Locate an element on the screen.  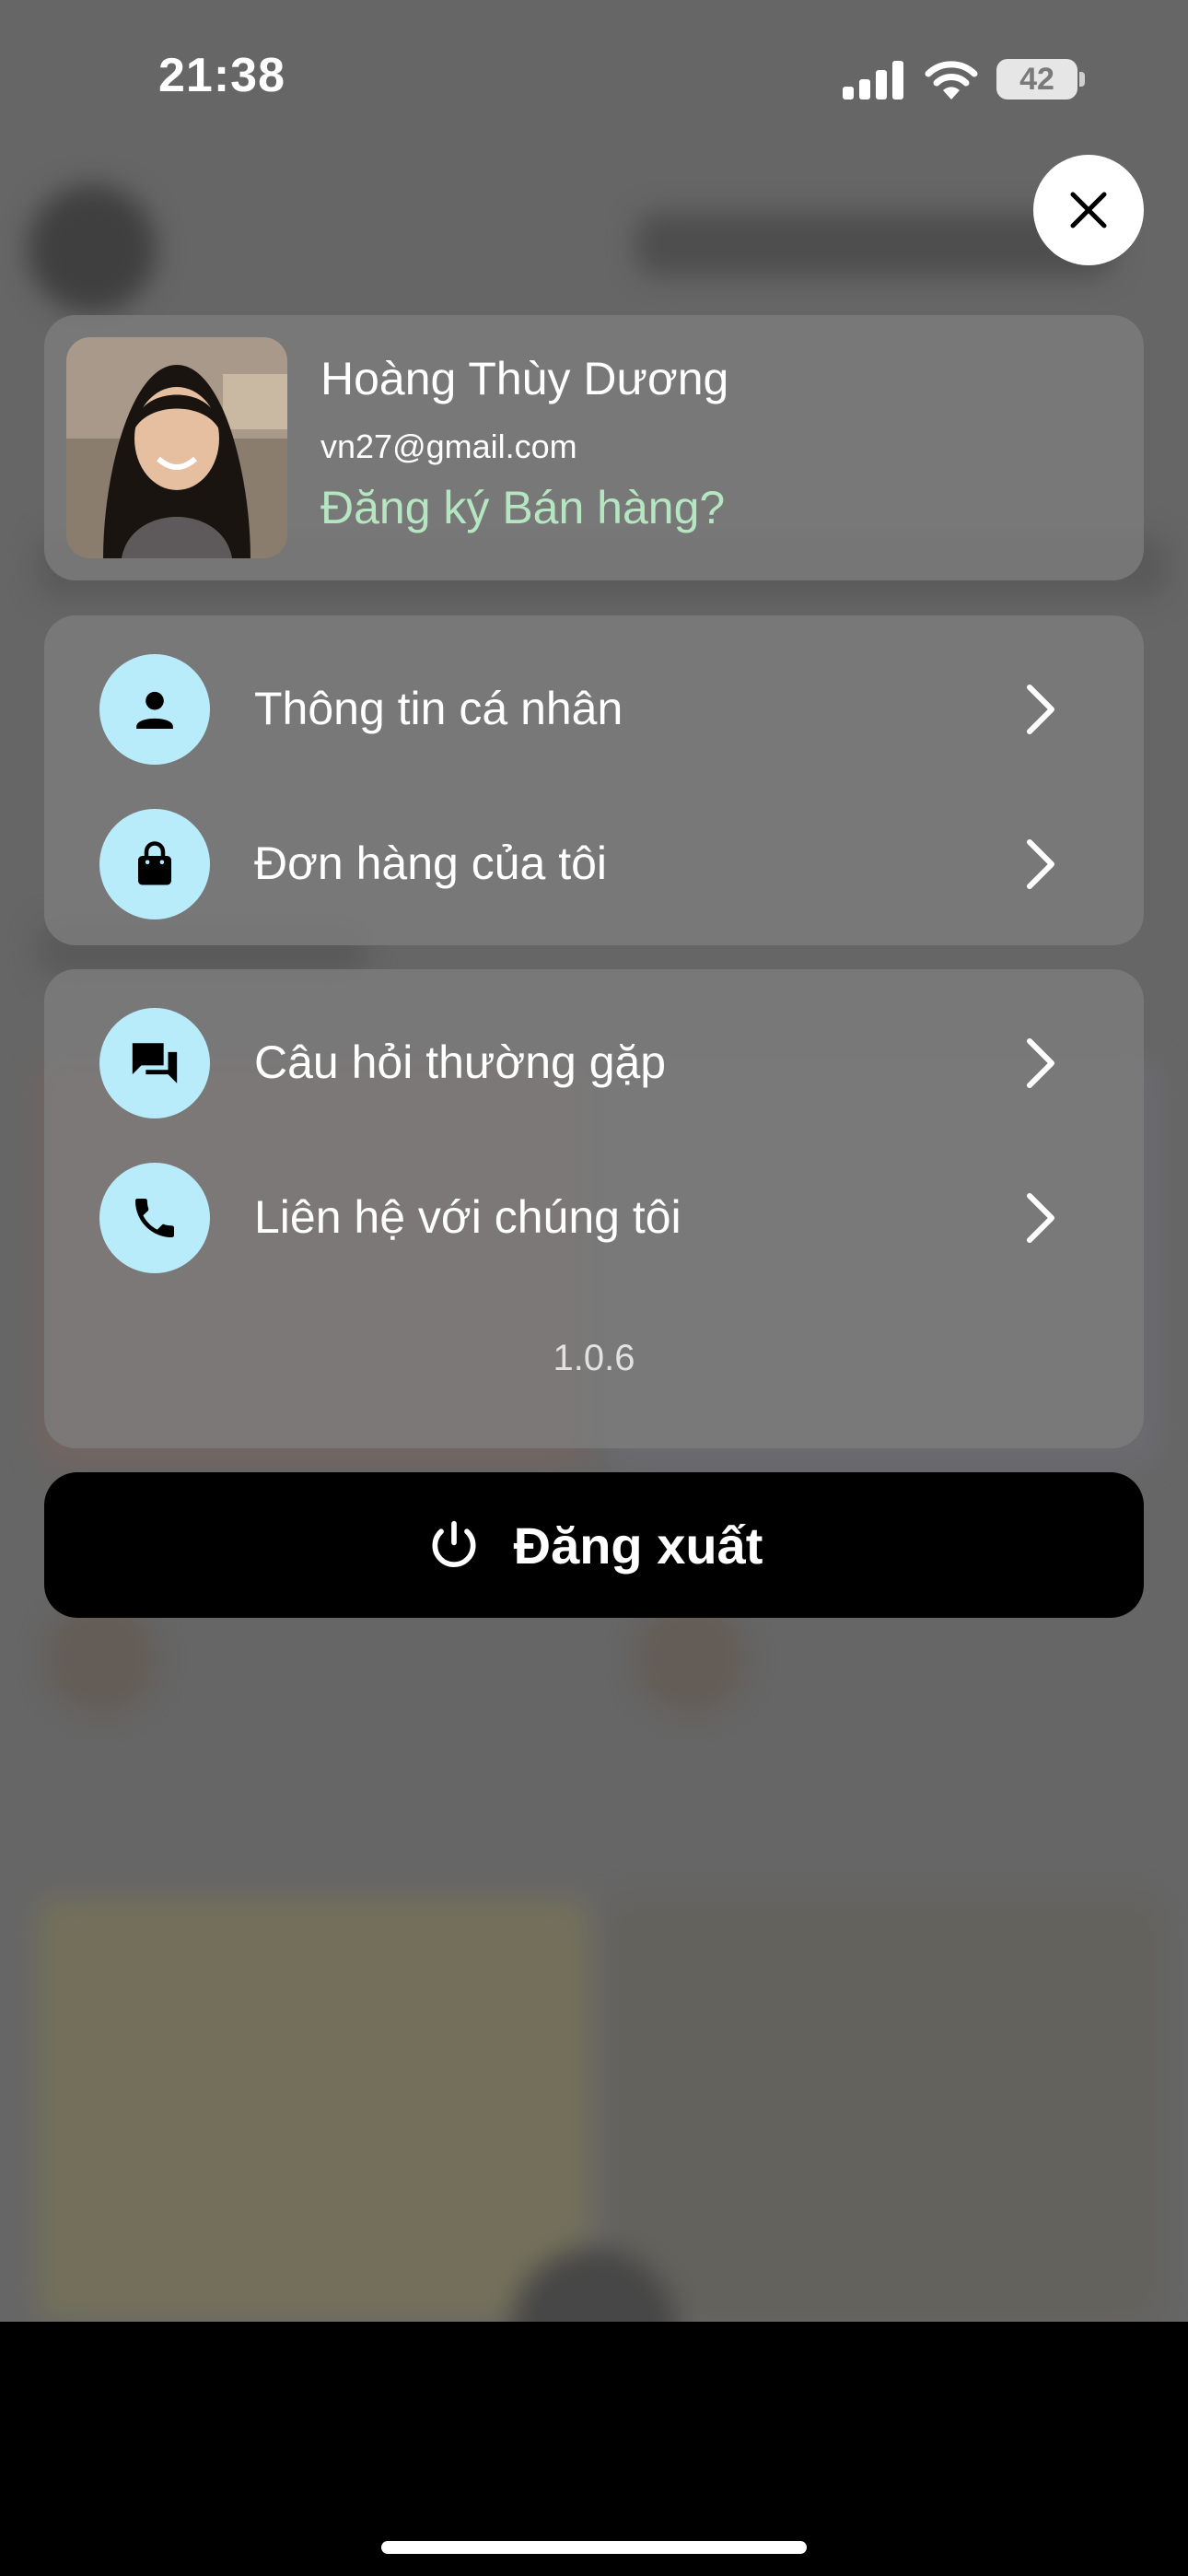
status-bar: 21:38 42 is located at coordinates (594, 78).